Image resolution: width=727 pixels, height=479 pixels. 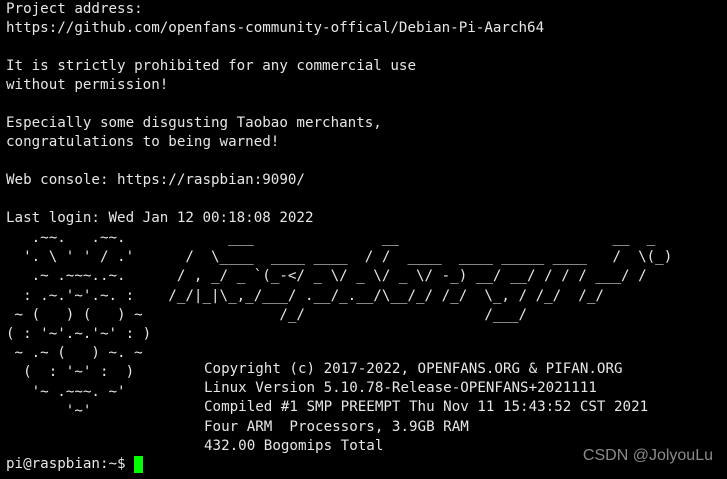 What do you see at coordinates (160, 218) in the screenshot?
I see `last-login-line: Last login: Wed Jan 12 00:18:08 2022` at bounding box center [160, 218].